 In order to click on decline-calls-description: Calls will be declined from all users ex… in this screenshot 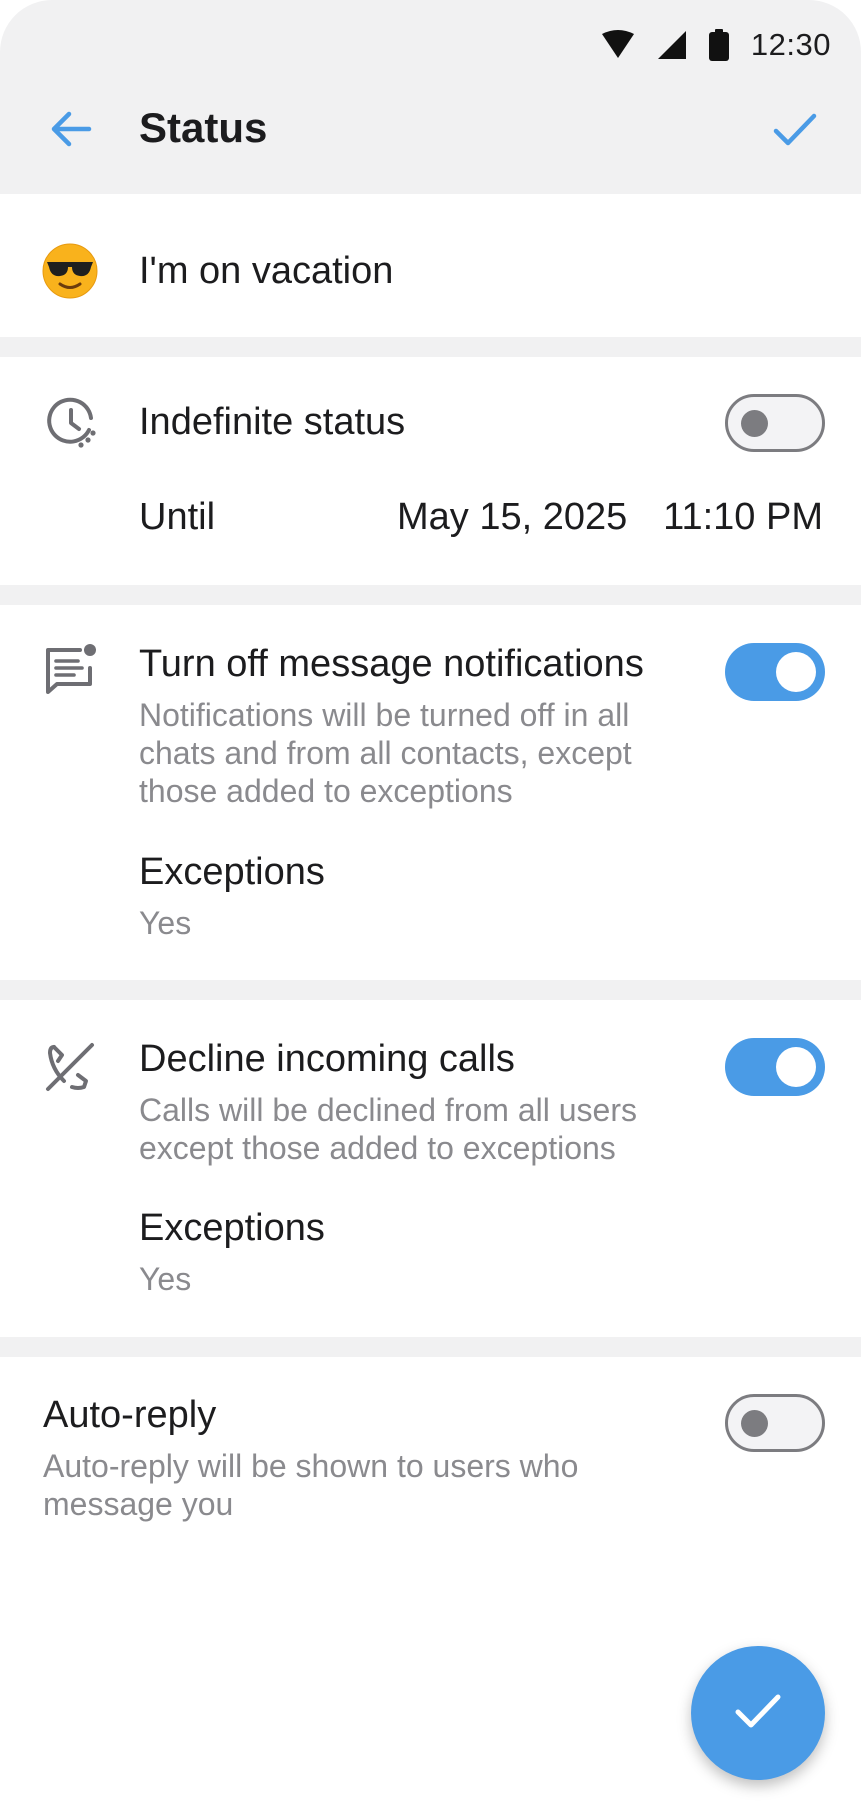, I will do `click(388, 1129)`.